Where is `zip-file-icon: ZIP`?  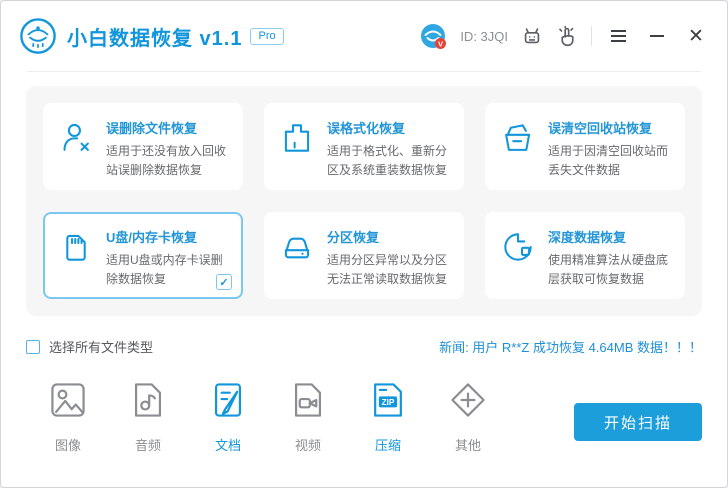 zip-file-icon: ZIP is located at coordinates (388, 400).